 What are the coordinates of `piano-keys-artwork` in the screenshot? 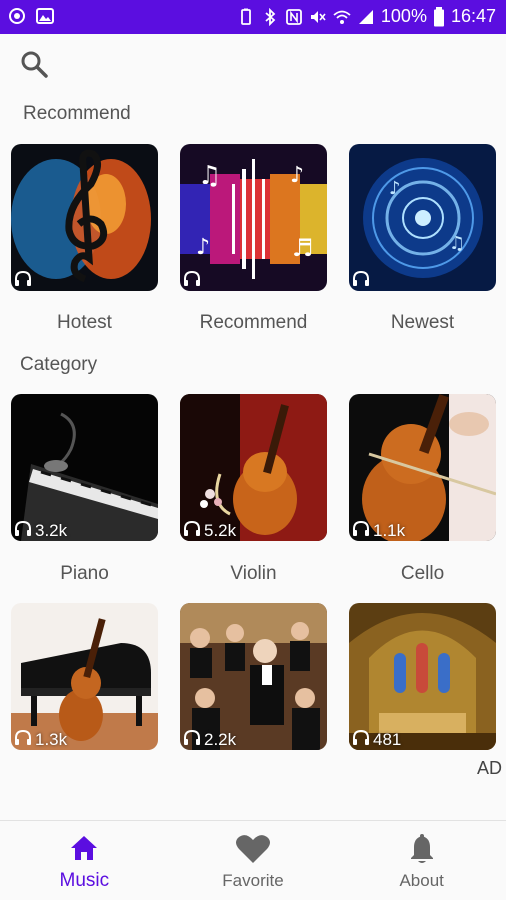 It's located at (84, 467).